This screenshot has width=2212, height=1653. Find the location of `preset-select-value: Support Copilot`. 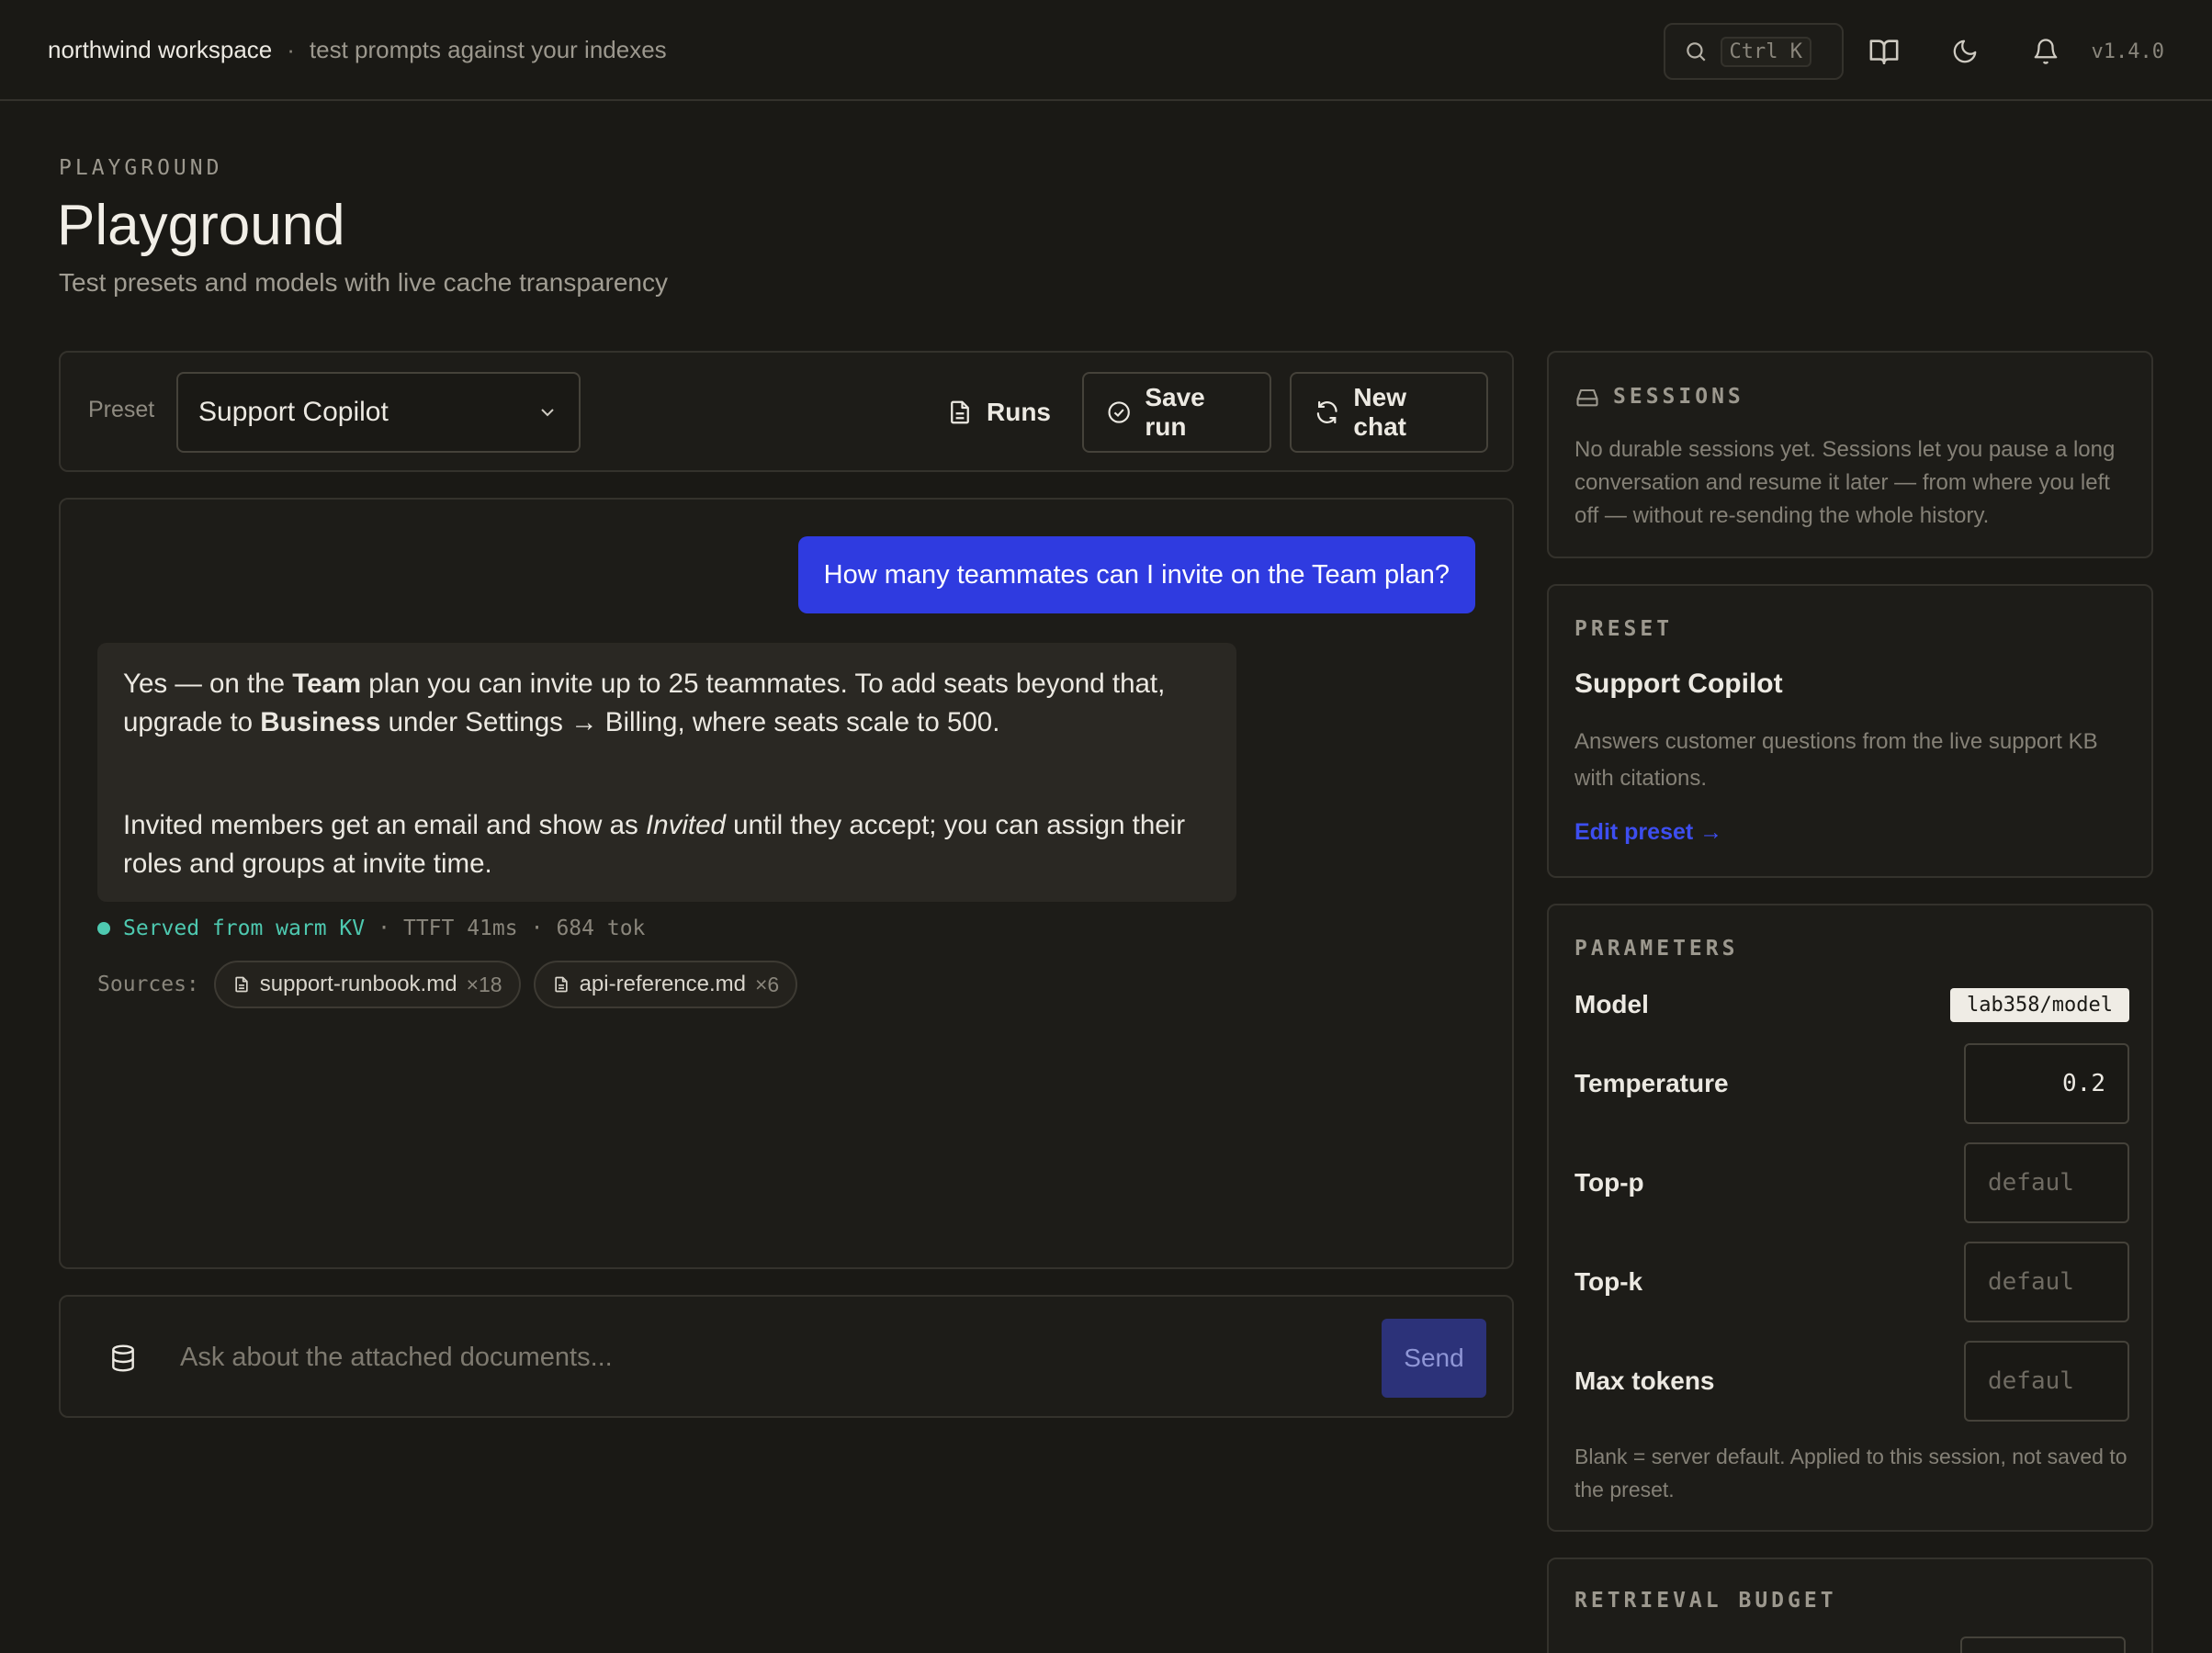

preset-select-value: Support Copilot is located at coordinates (293, 412).